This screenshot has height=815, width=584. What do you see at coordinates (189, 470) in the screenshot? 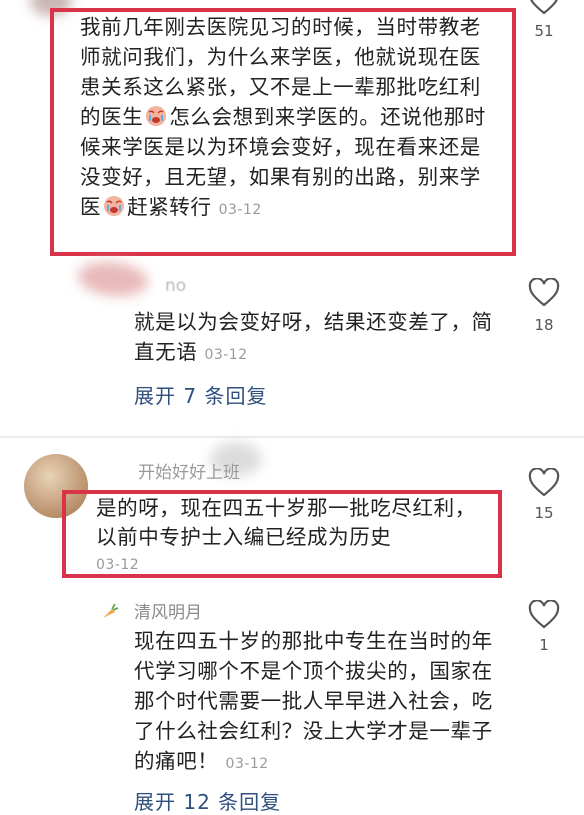
I see `comment-username: 开始好好上班` at bounding box center [189, 470].